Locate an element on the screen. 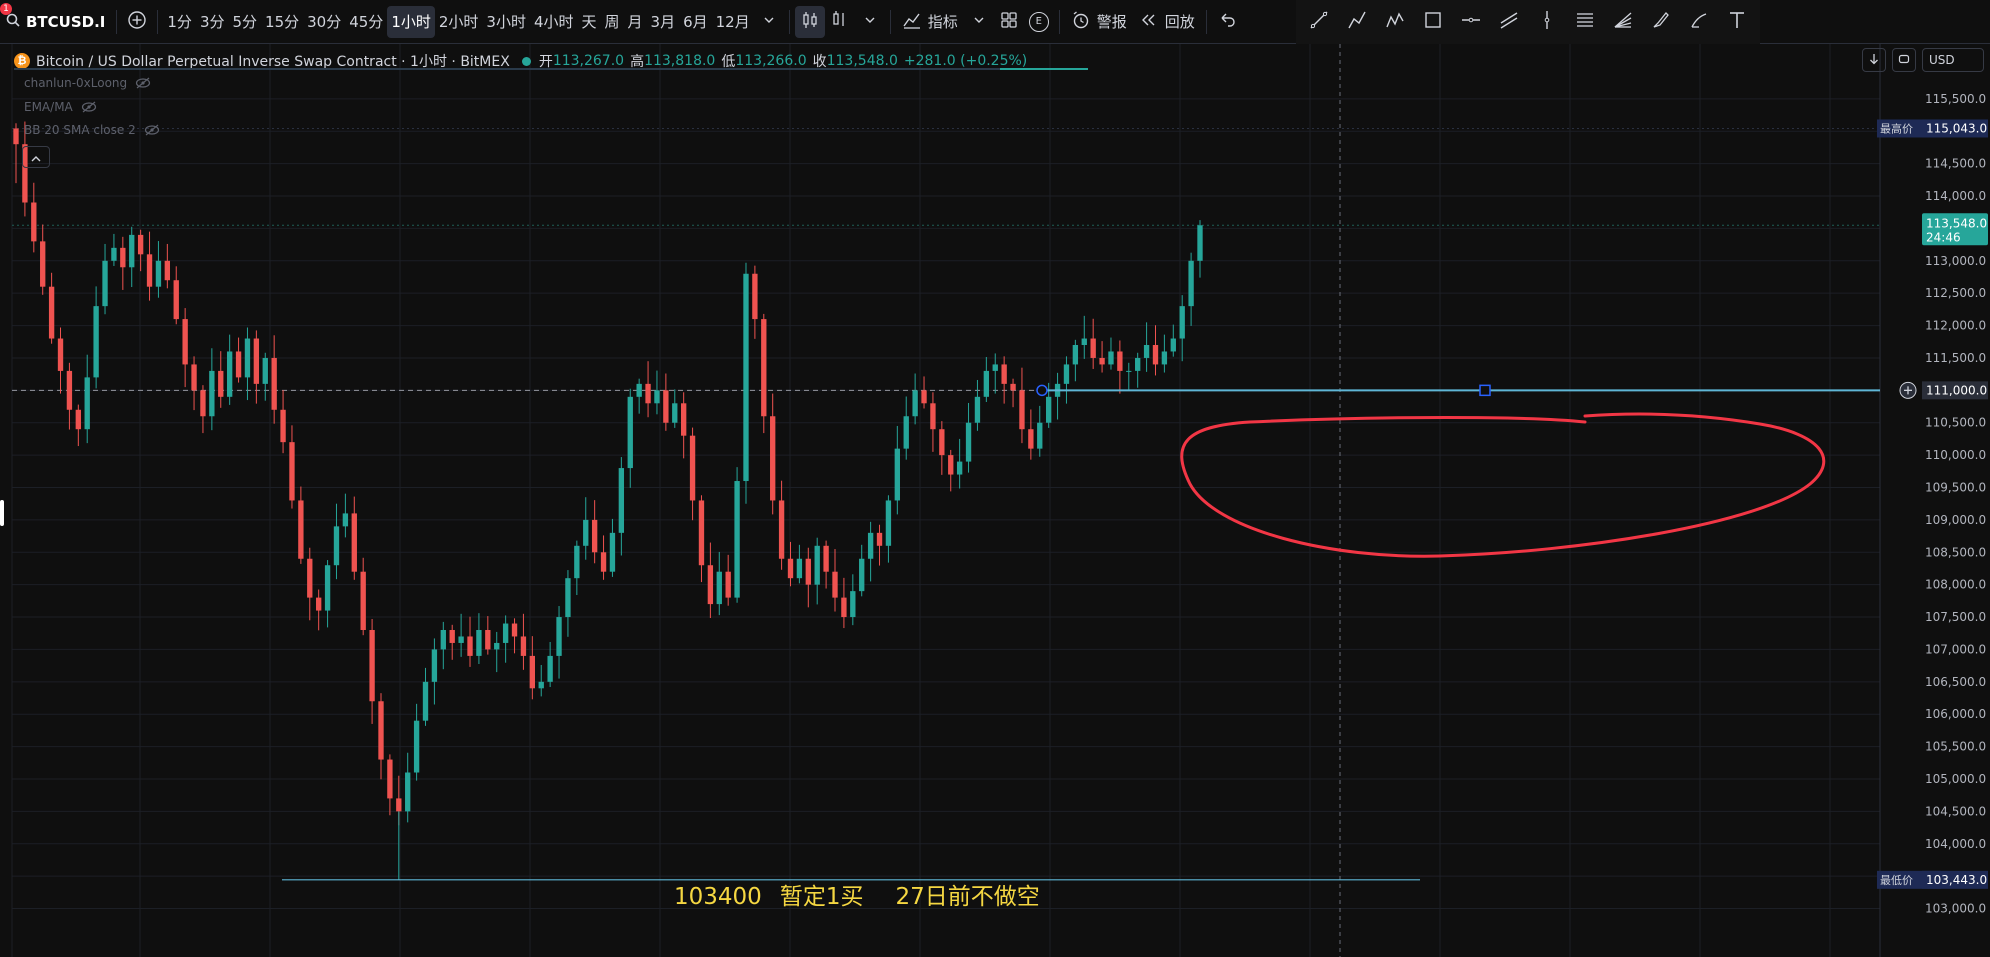  zigzag-pattern-icon is located at coordinates (1395, 22).